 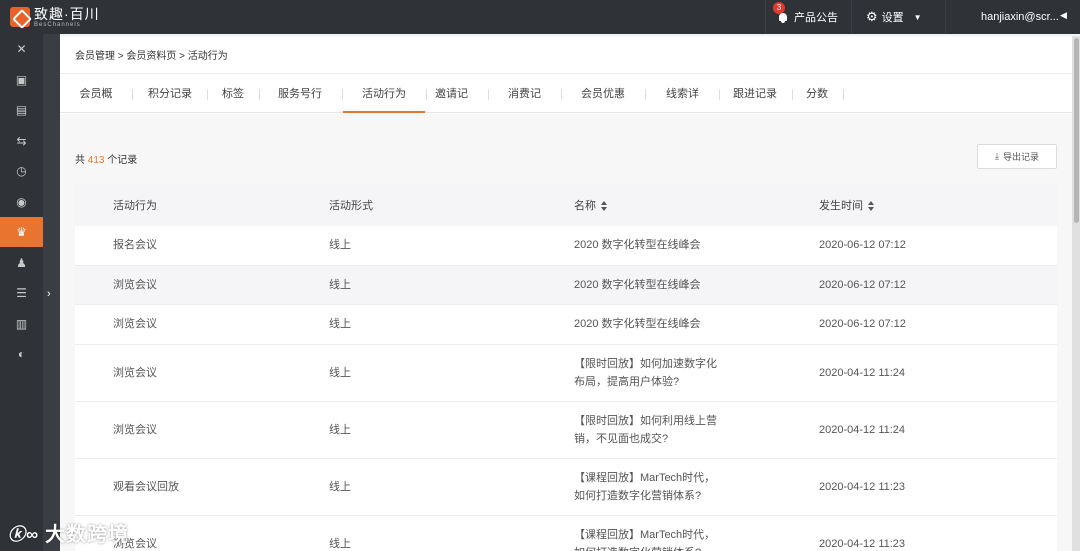 I want to click on cell-action: 报名会议, so click(x=183, y=246).